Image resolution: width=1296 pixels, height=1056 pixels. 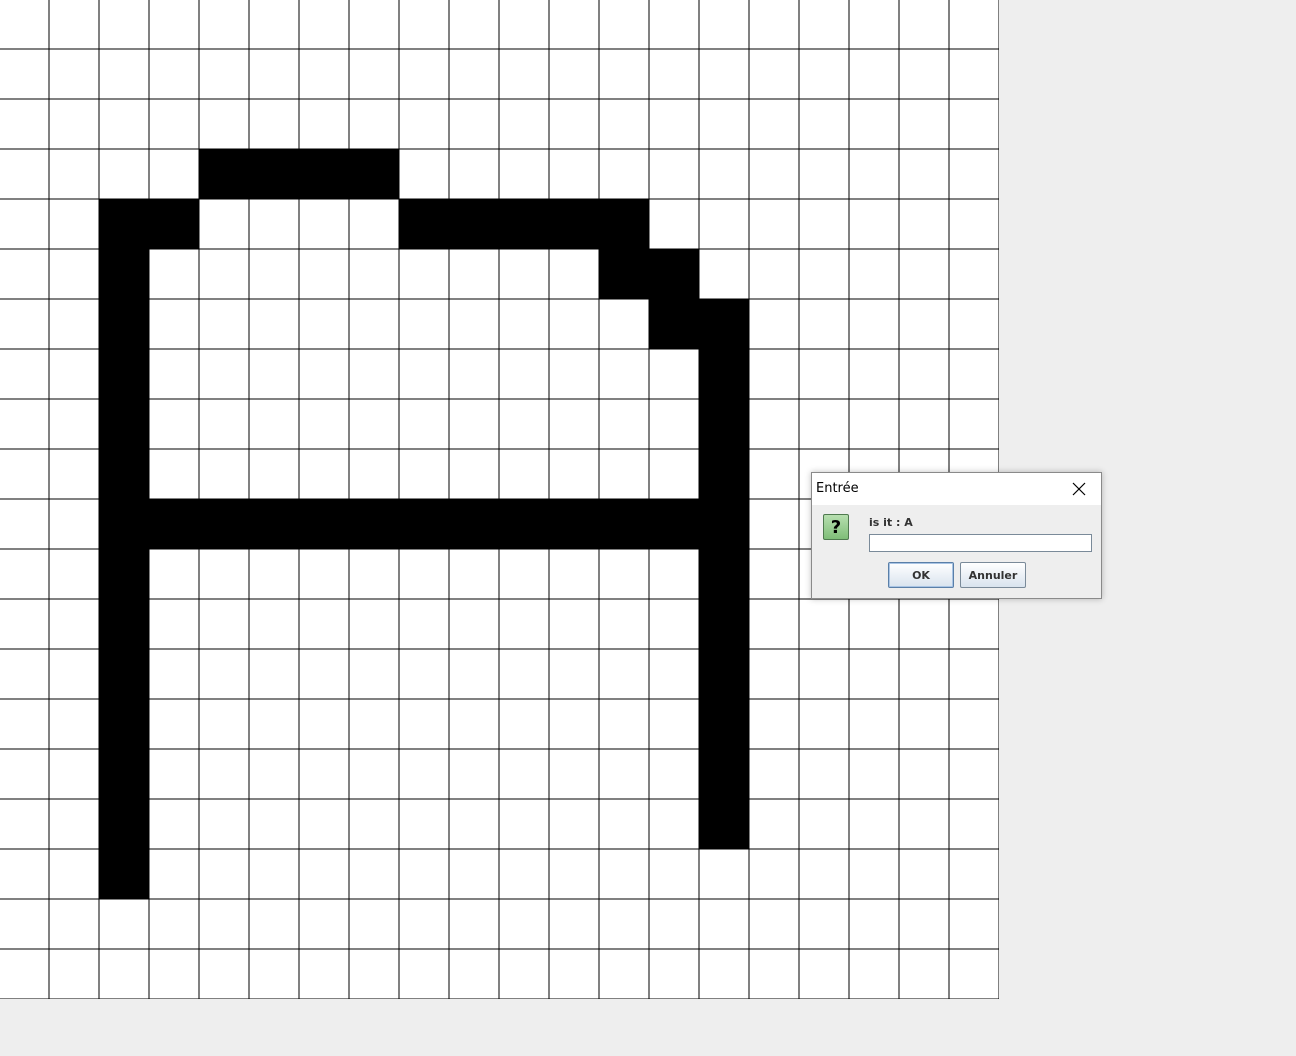 I want to click on ok-button: OK, so click(x=921, y=575).